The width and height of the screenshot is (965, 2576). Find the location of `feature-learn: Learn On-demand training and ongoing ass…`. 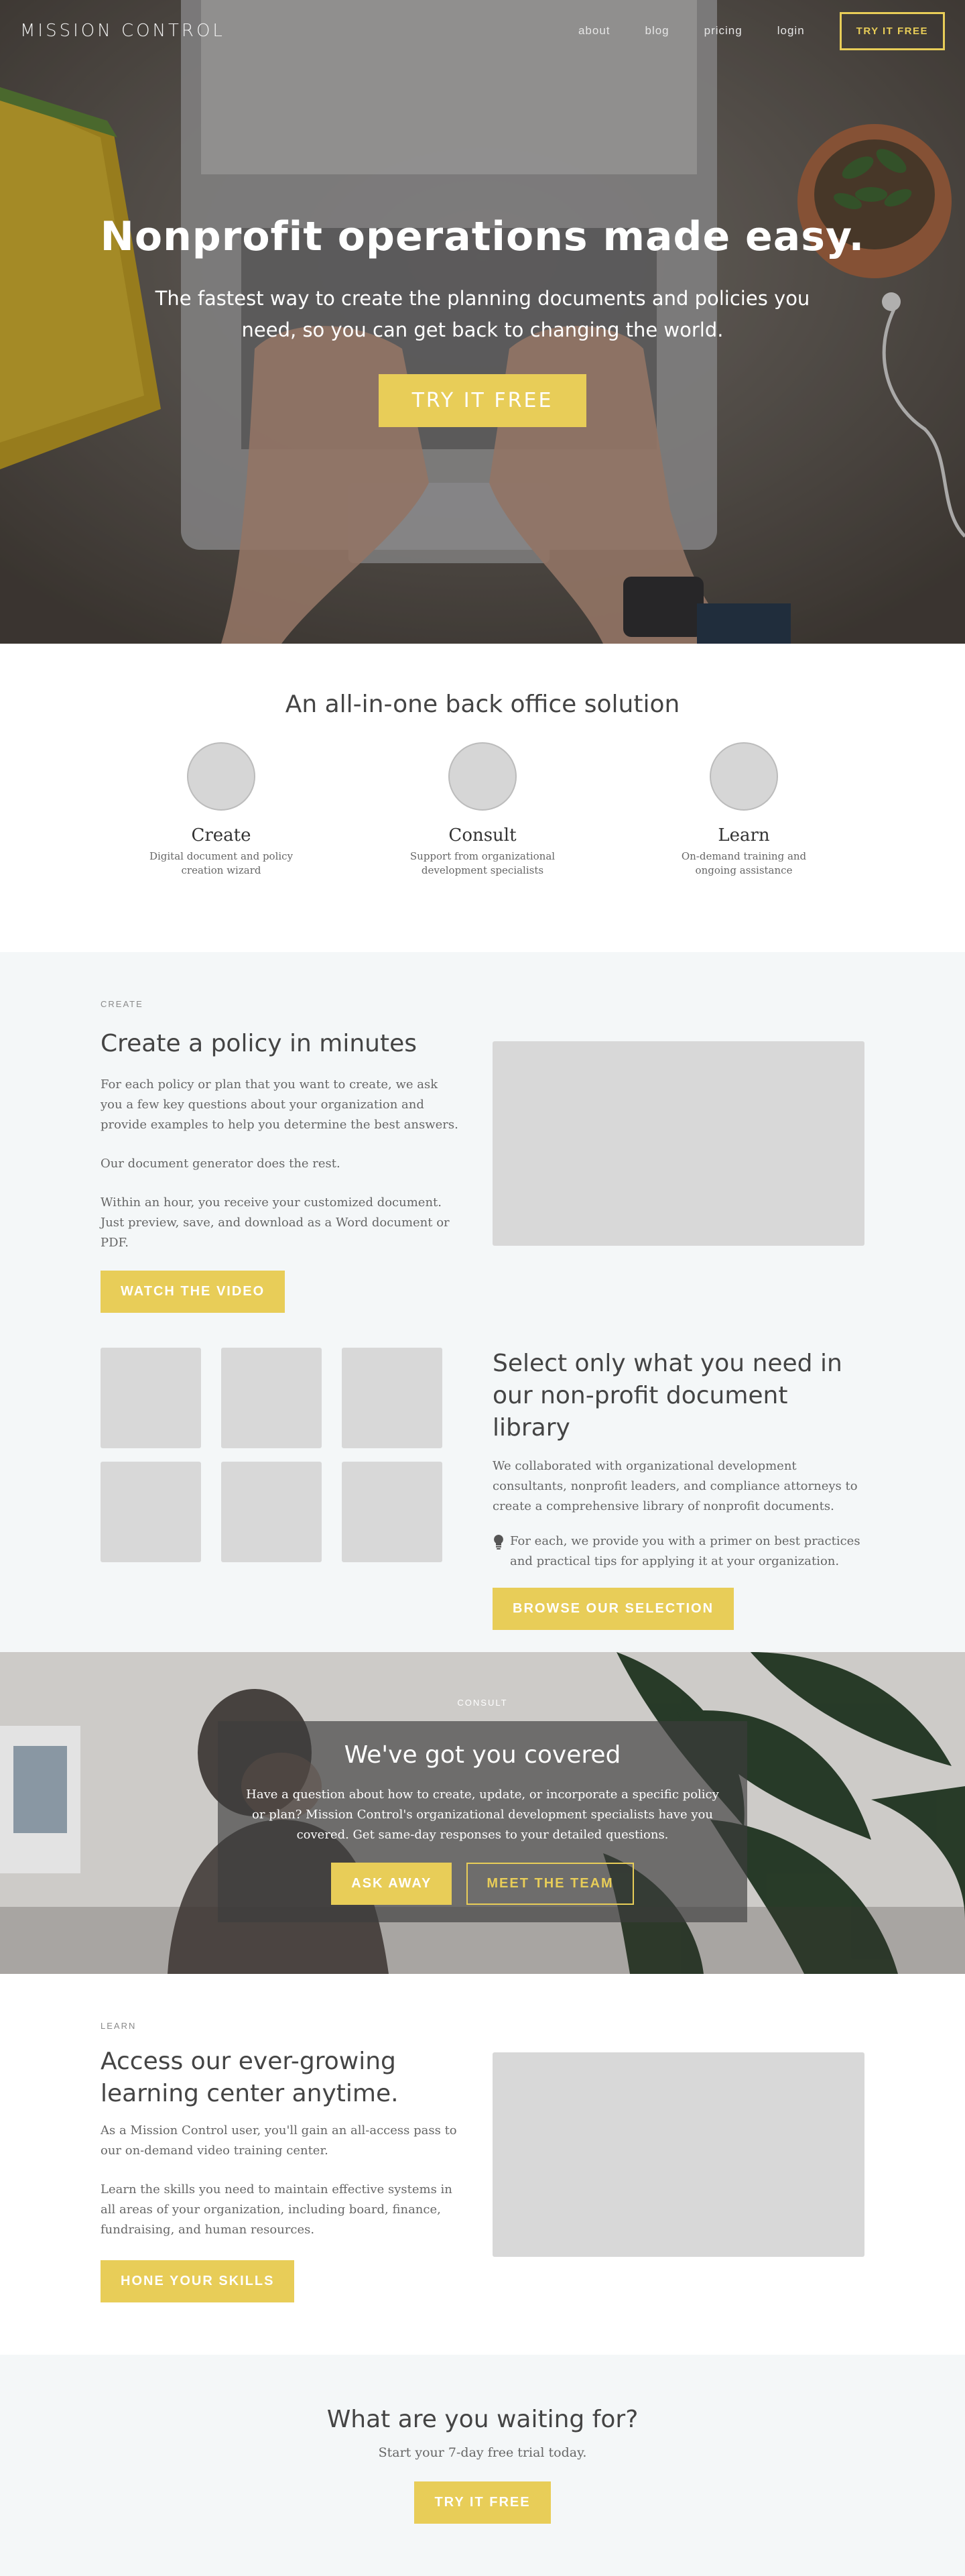

feature-learn: Learn On-demand training and ongoing ass… is located at coordinates (744, 810).